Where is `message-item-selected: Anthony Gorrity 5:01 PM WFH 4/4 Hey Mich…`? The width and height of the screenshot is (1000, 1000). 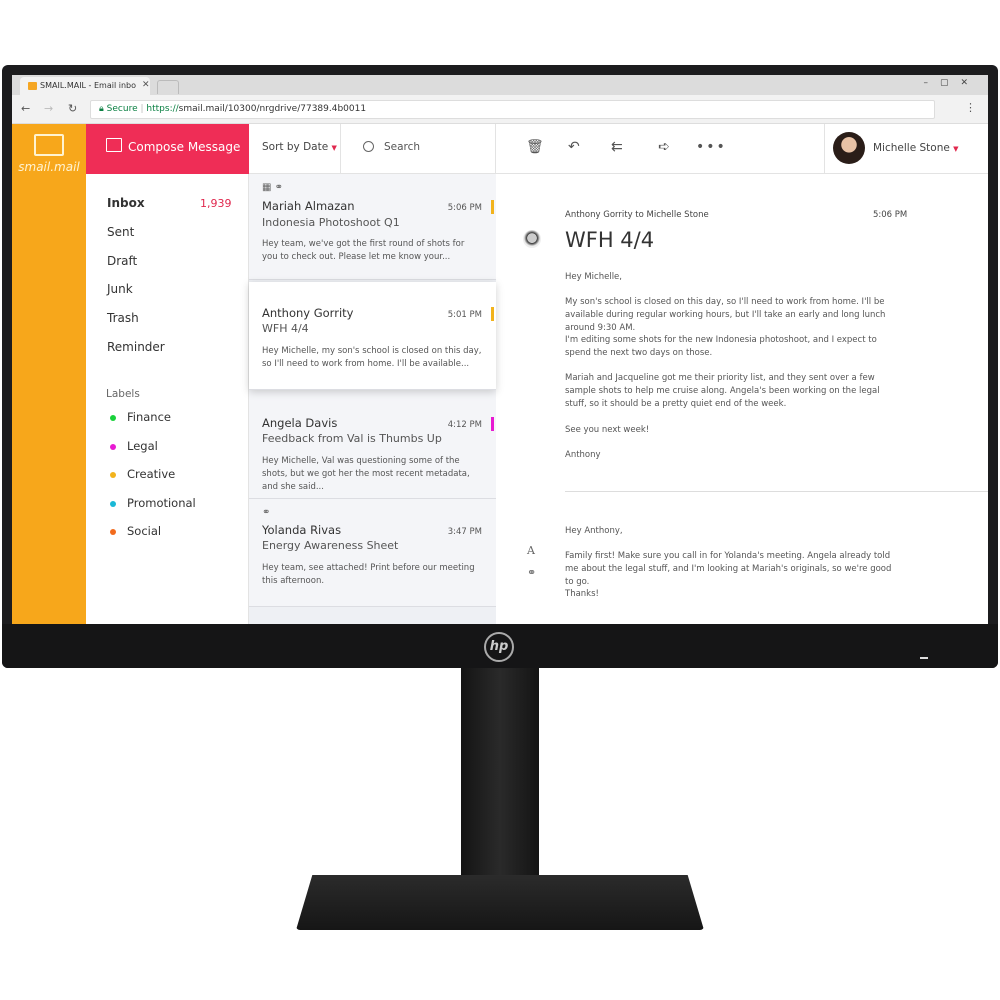
message-item-selected: Anthony Gorrity 5:01 PM WFH 4/4 Hey Mich… is located at coordinates (372, 336).